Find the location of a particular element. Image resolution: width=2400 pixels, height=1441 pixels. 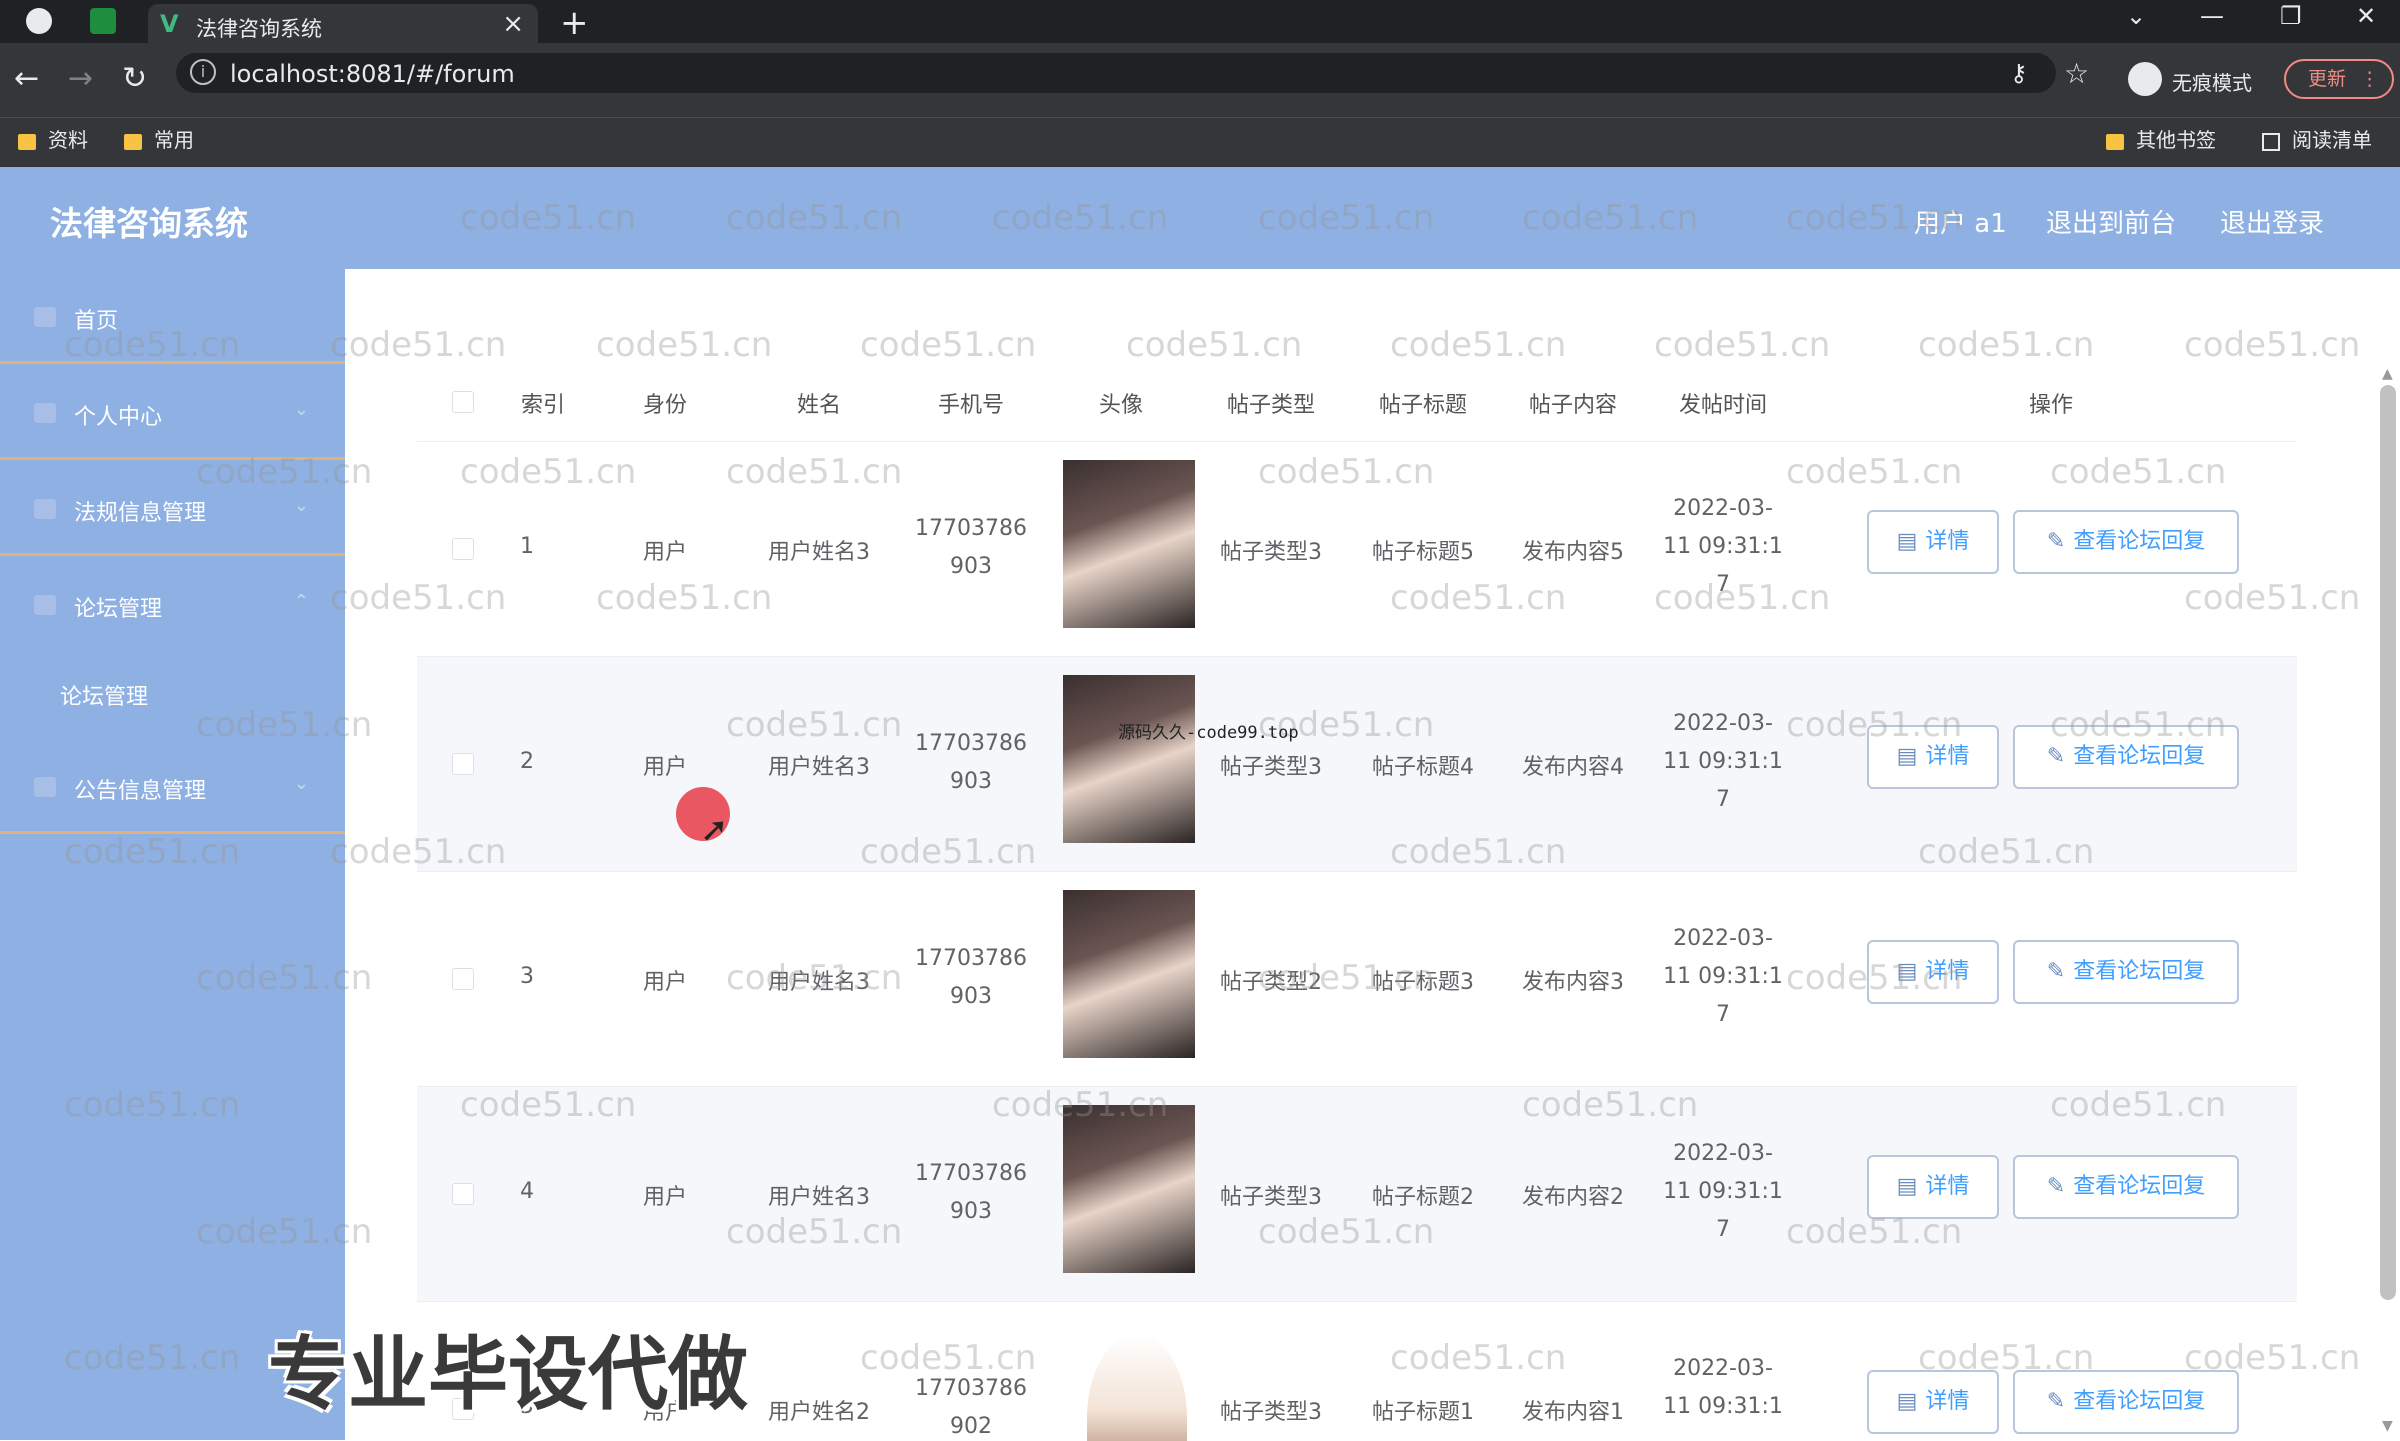

scroll-down-icon: ▼ is located at coordinates (2387, 1426).